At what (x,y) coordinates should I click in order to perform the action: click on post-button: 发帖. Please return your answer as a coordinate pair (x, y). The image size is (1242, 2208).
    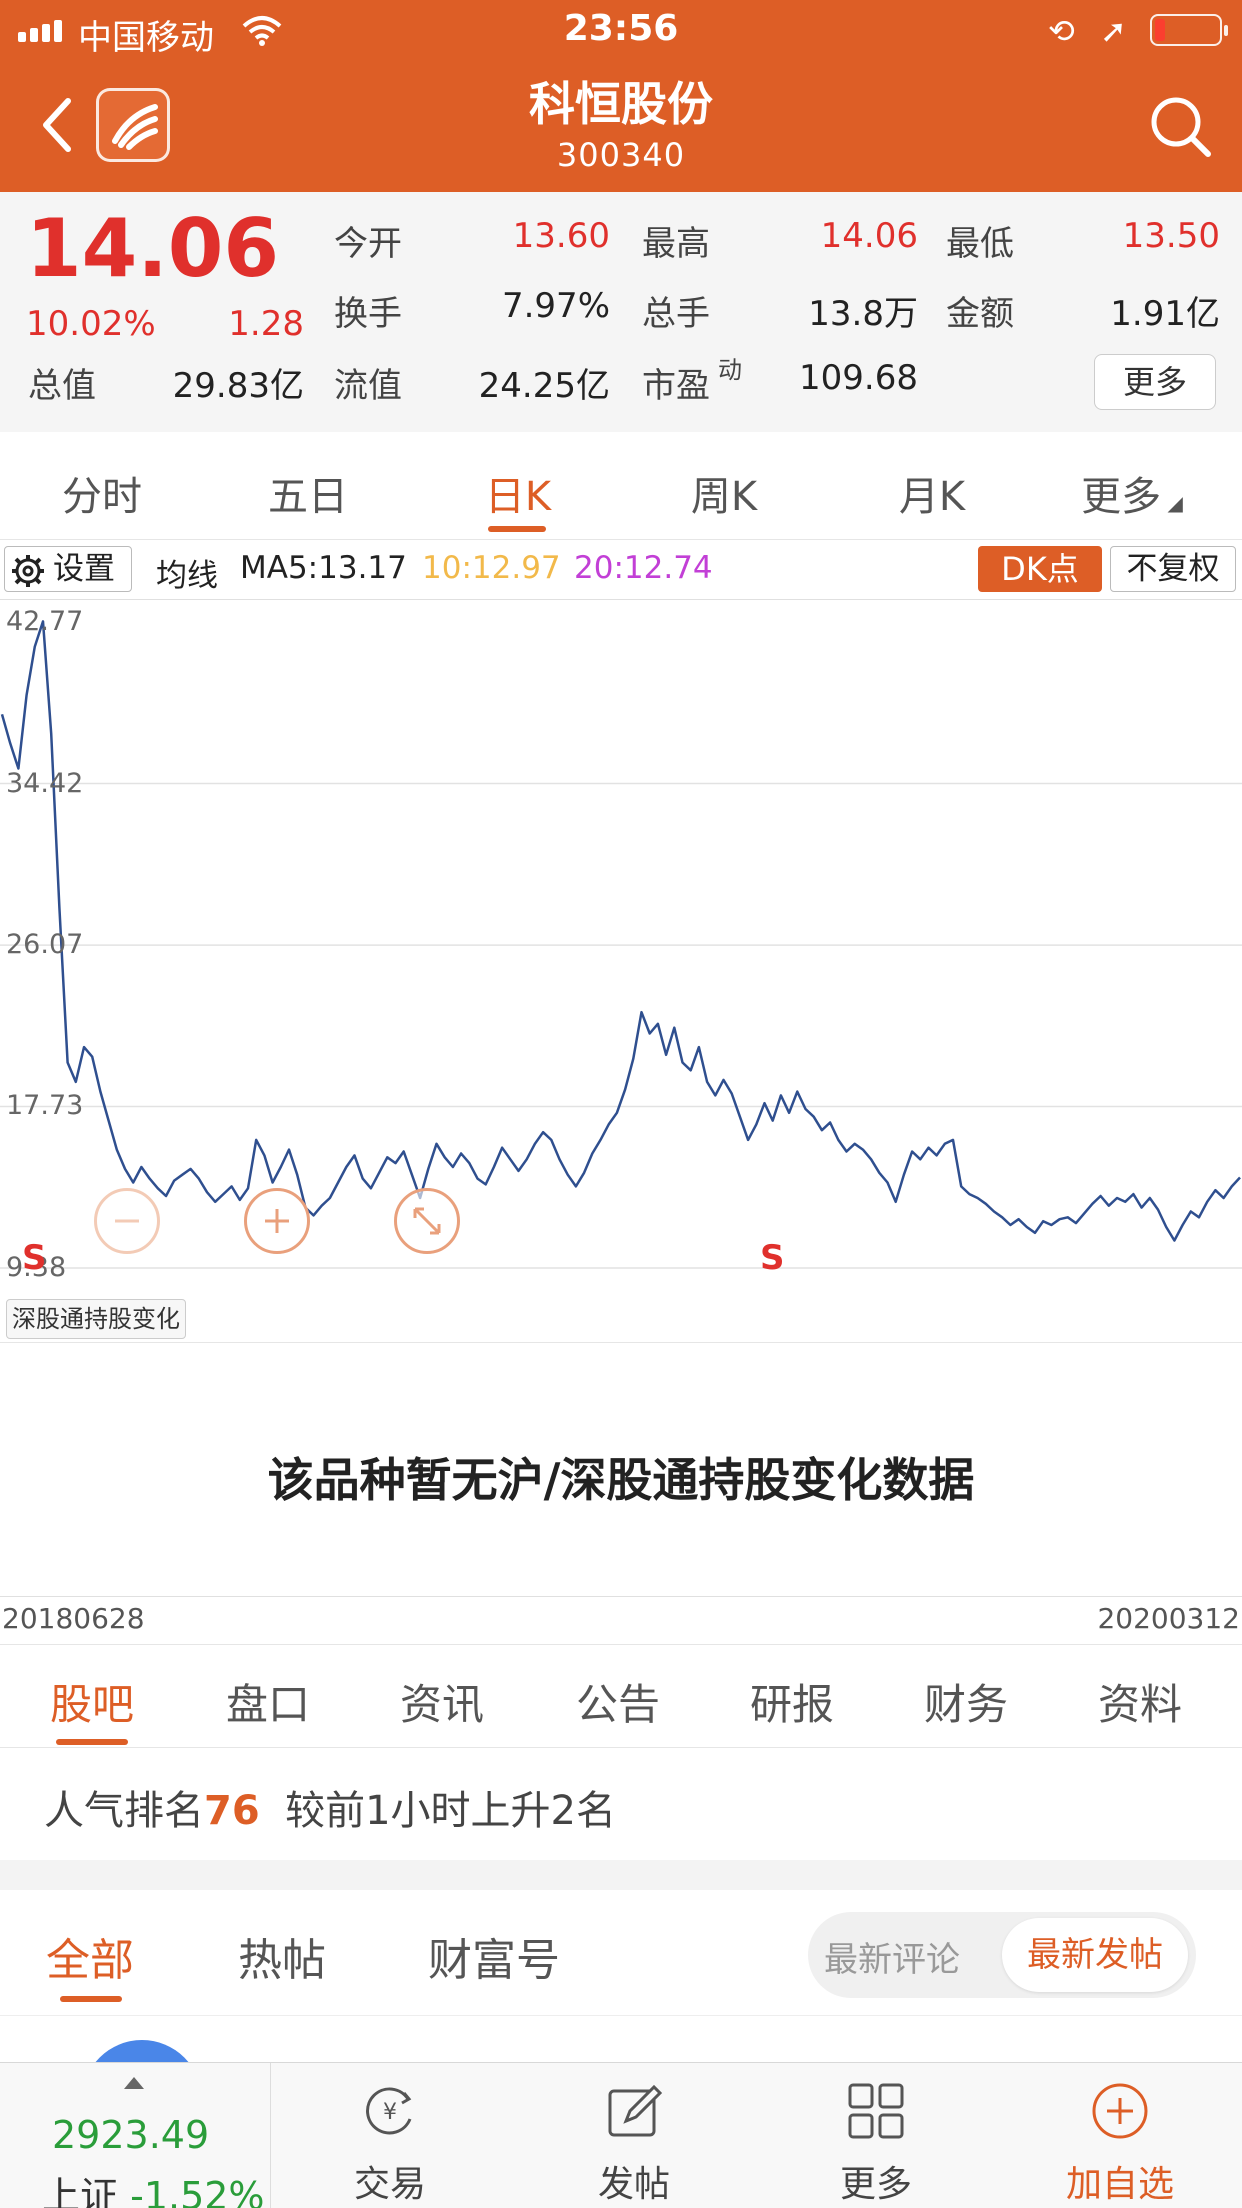
    Looking at the image, I should click on (634, 2135).